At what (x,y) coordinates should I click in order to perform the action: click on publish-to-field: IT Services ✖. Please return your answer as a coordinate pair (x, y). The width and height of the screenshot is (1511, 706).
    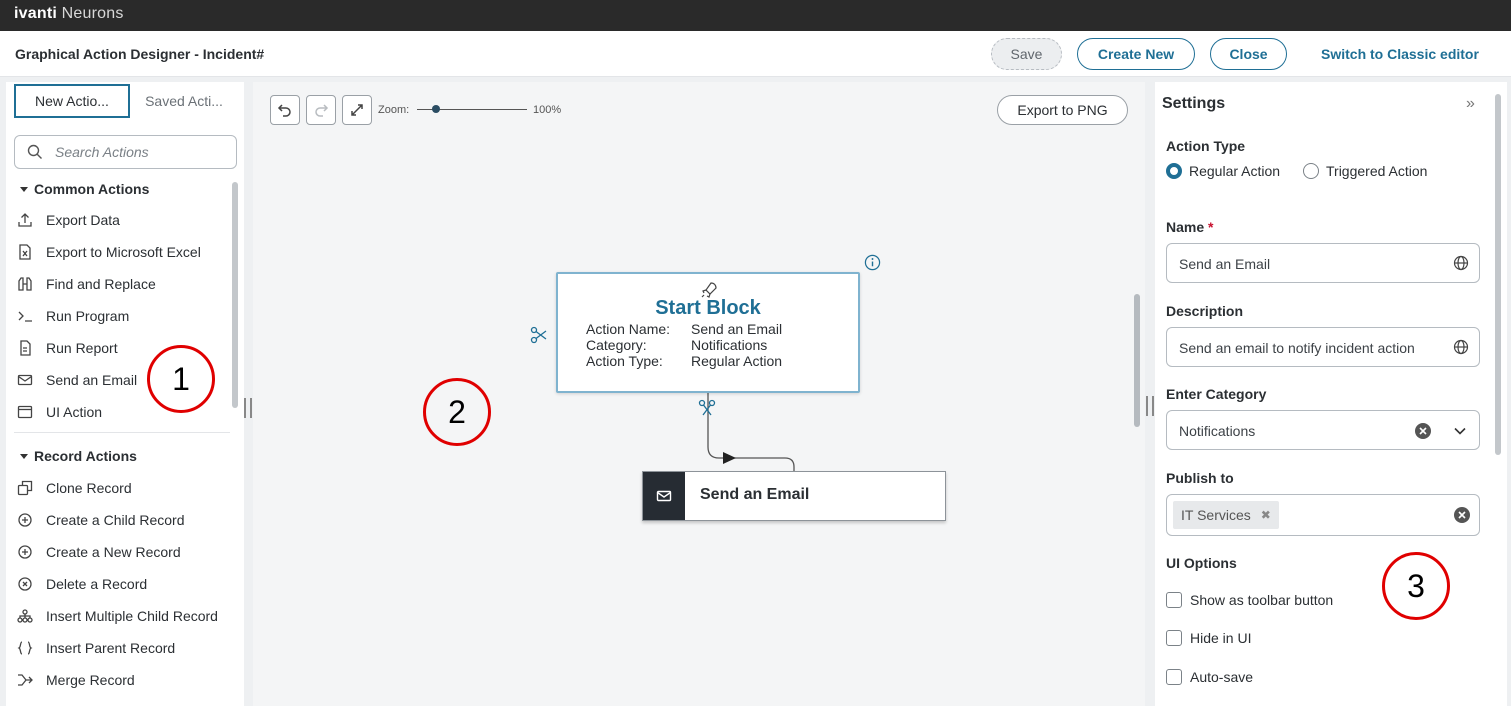
    Looking at the image, I should click on (1323, 515).